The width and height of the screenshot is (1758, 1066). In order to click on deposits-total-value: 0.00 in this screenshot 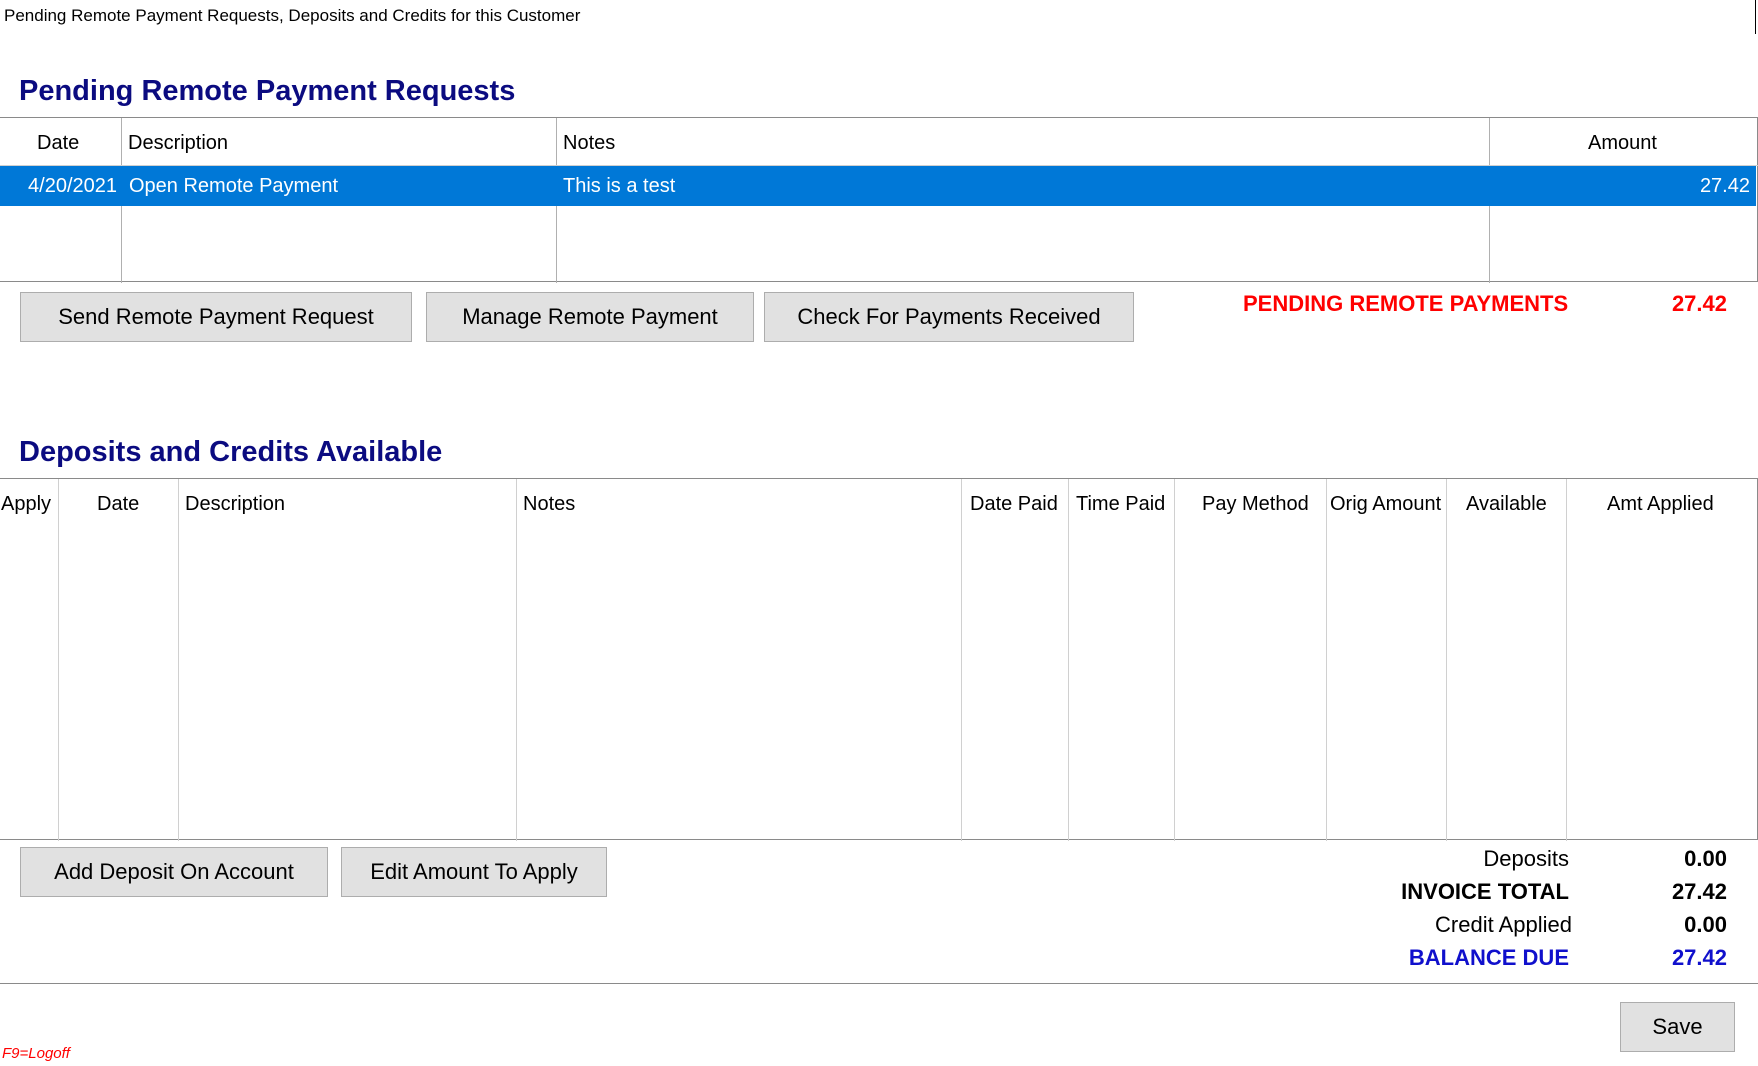, I will do `click(1705, 858)`.